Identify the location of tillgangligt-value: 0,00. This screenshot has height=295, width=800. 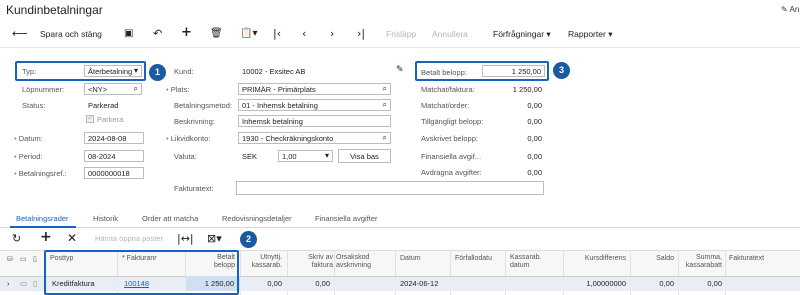
(534, 121).